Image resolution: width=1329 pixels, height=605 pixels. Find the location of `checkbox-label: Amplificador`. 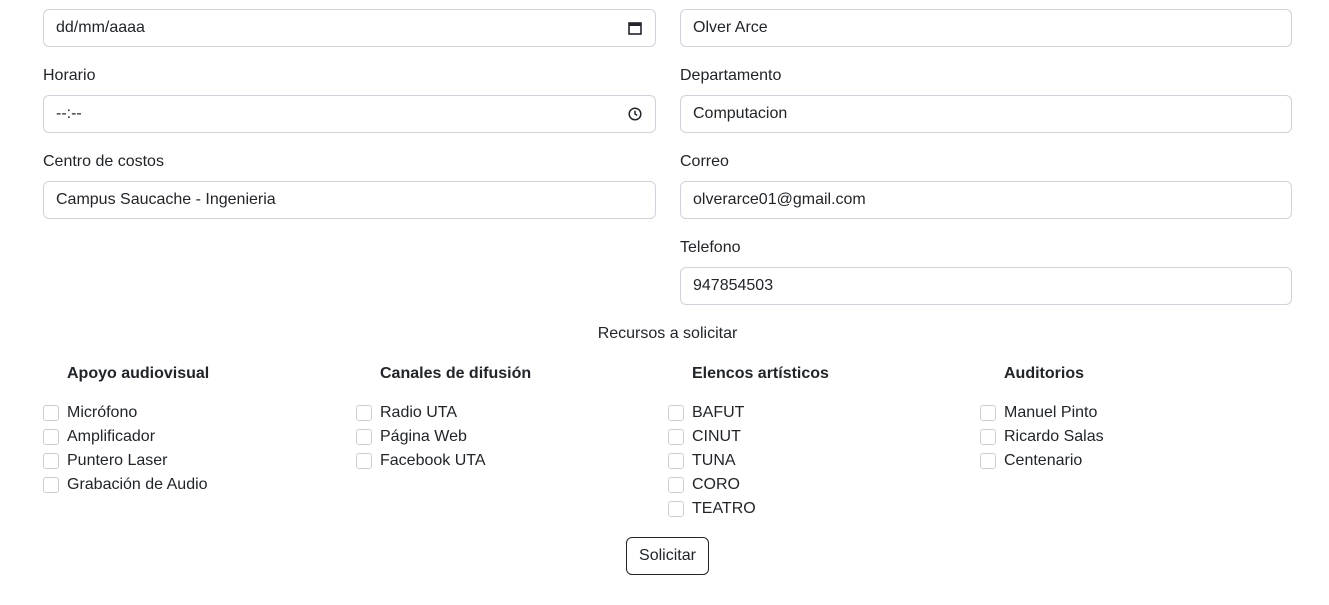

checkbox-label: Amplificador is located at coordinates (111, 436).